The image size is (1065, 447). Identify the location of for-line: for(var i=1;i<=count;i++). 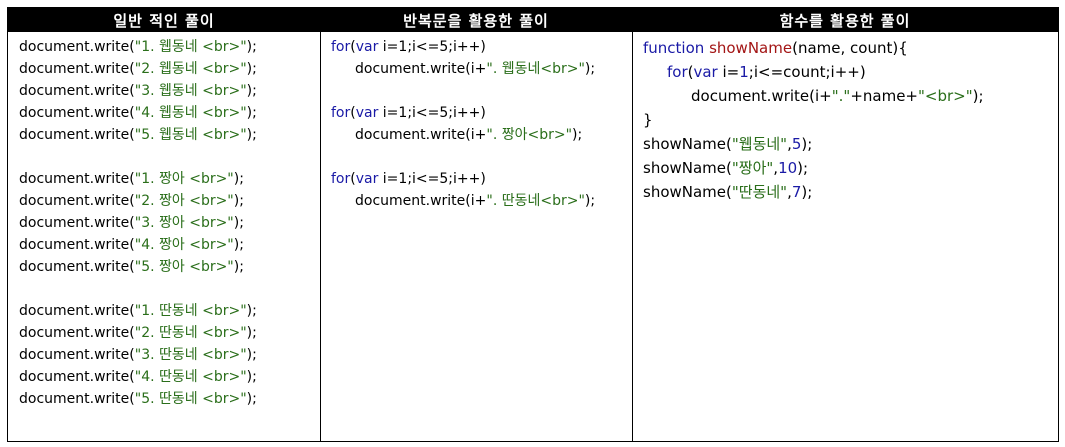
(850, 72).